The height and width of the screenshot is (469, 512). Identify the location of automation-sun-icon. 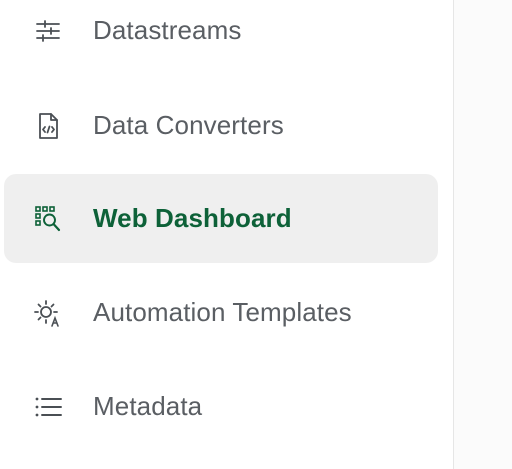
(48, 313).